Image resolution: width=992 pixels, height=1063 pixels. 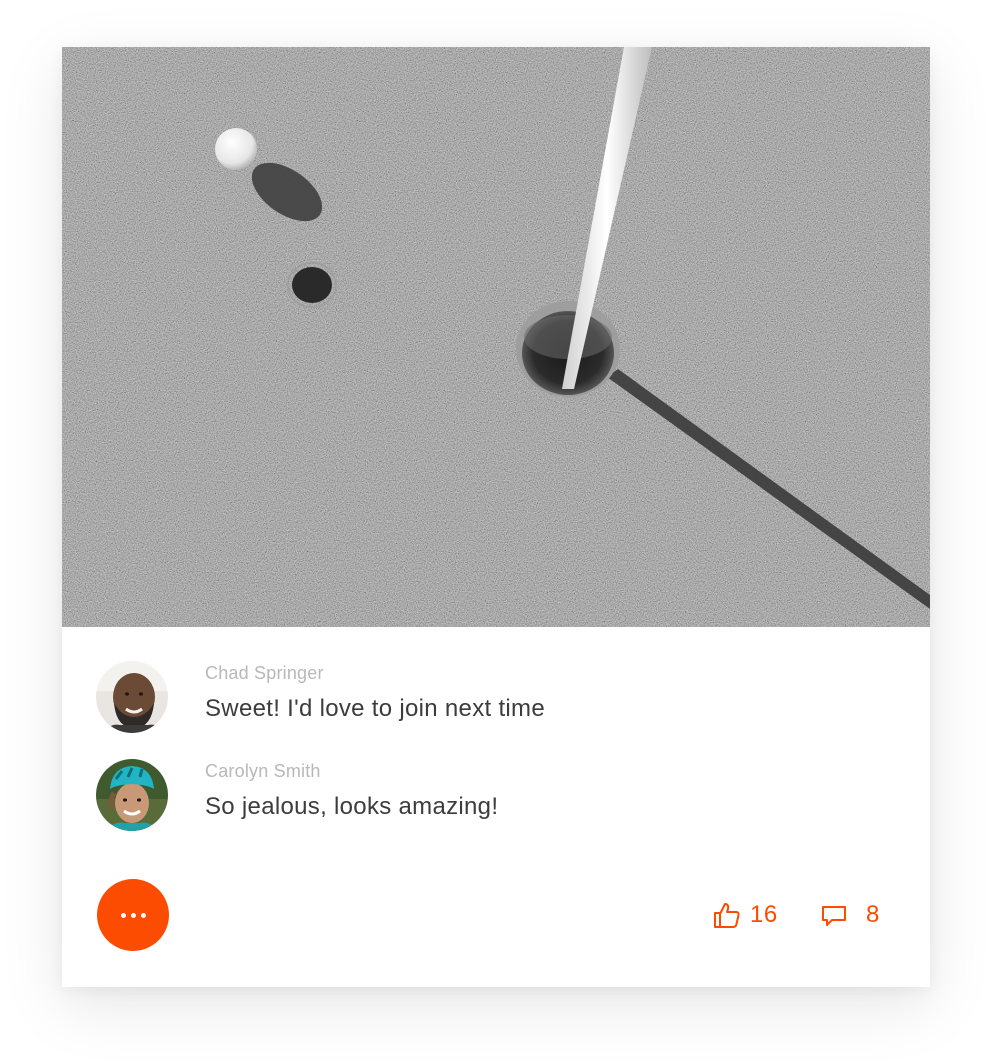 What do you see at coordinates (850, 915) in the screenshot?
I see `comment-button: 8` at bounding box center [850, 915].